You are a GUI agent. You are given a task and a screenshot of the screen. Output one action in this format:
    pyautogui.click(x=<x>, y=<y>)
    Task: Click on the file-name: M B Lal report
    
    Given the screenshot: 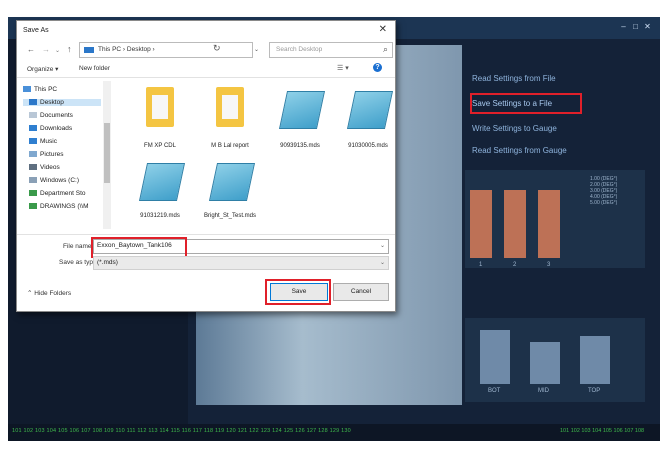 What is the action you would take?
    pyautogui.click(x=230, y=146)
    